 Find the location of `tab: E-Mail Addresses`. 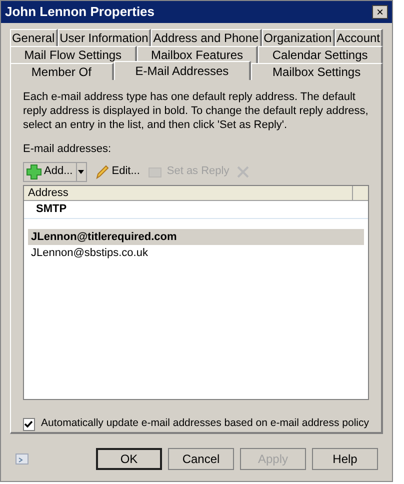

tab: E-Mail Addresses is located at coordinates (183, 70).